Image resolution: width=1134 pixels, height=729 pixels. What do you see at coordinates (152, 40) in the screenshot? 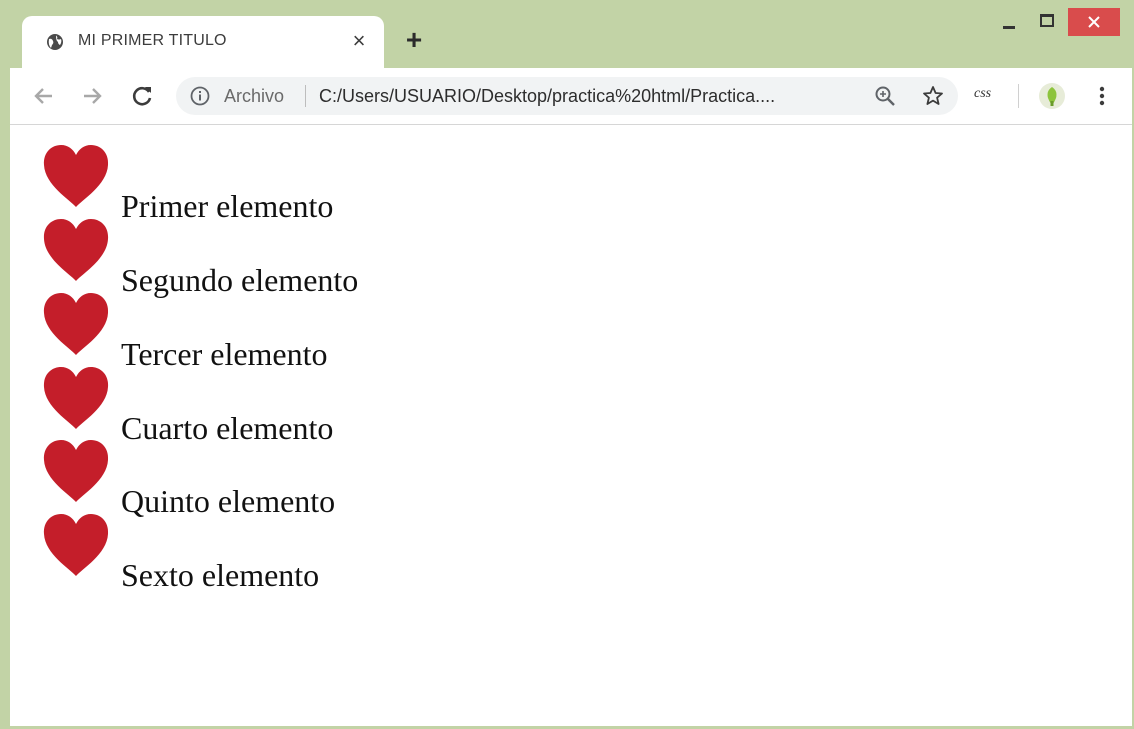
I see `tab-title: MI PRIMER TITULO` at bounding box center [152, 40].